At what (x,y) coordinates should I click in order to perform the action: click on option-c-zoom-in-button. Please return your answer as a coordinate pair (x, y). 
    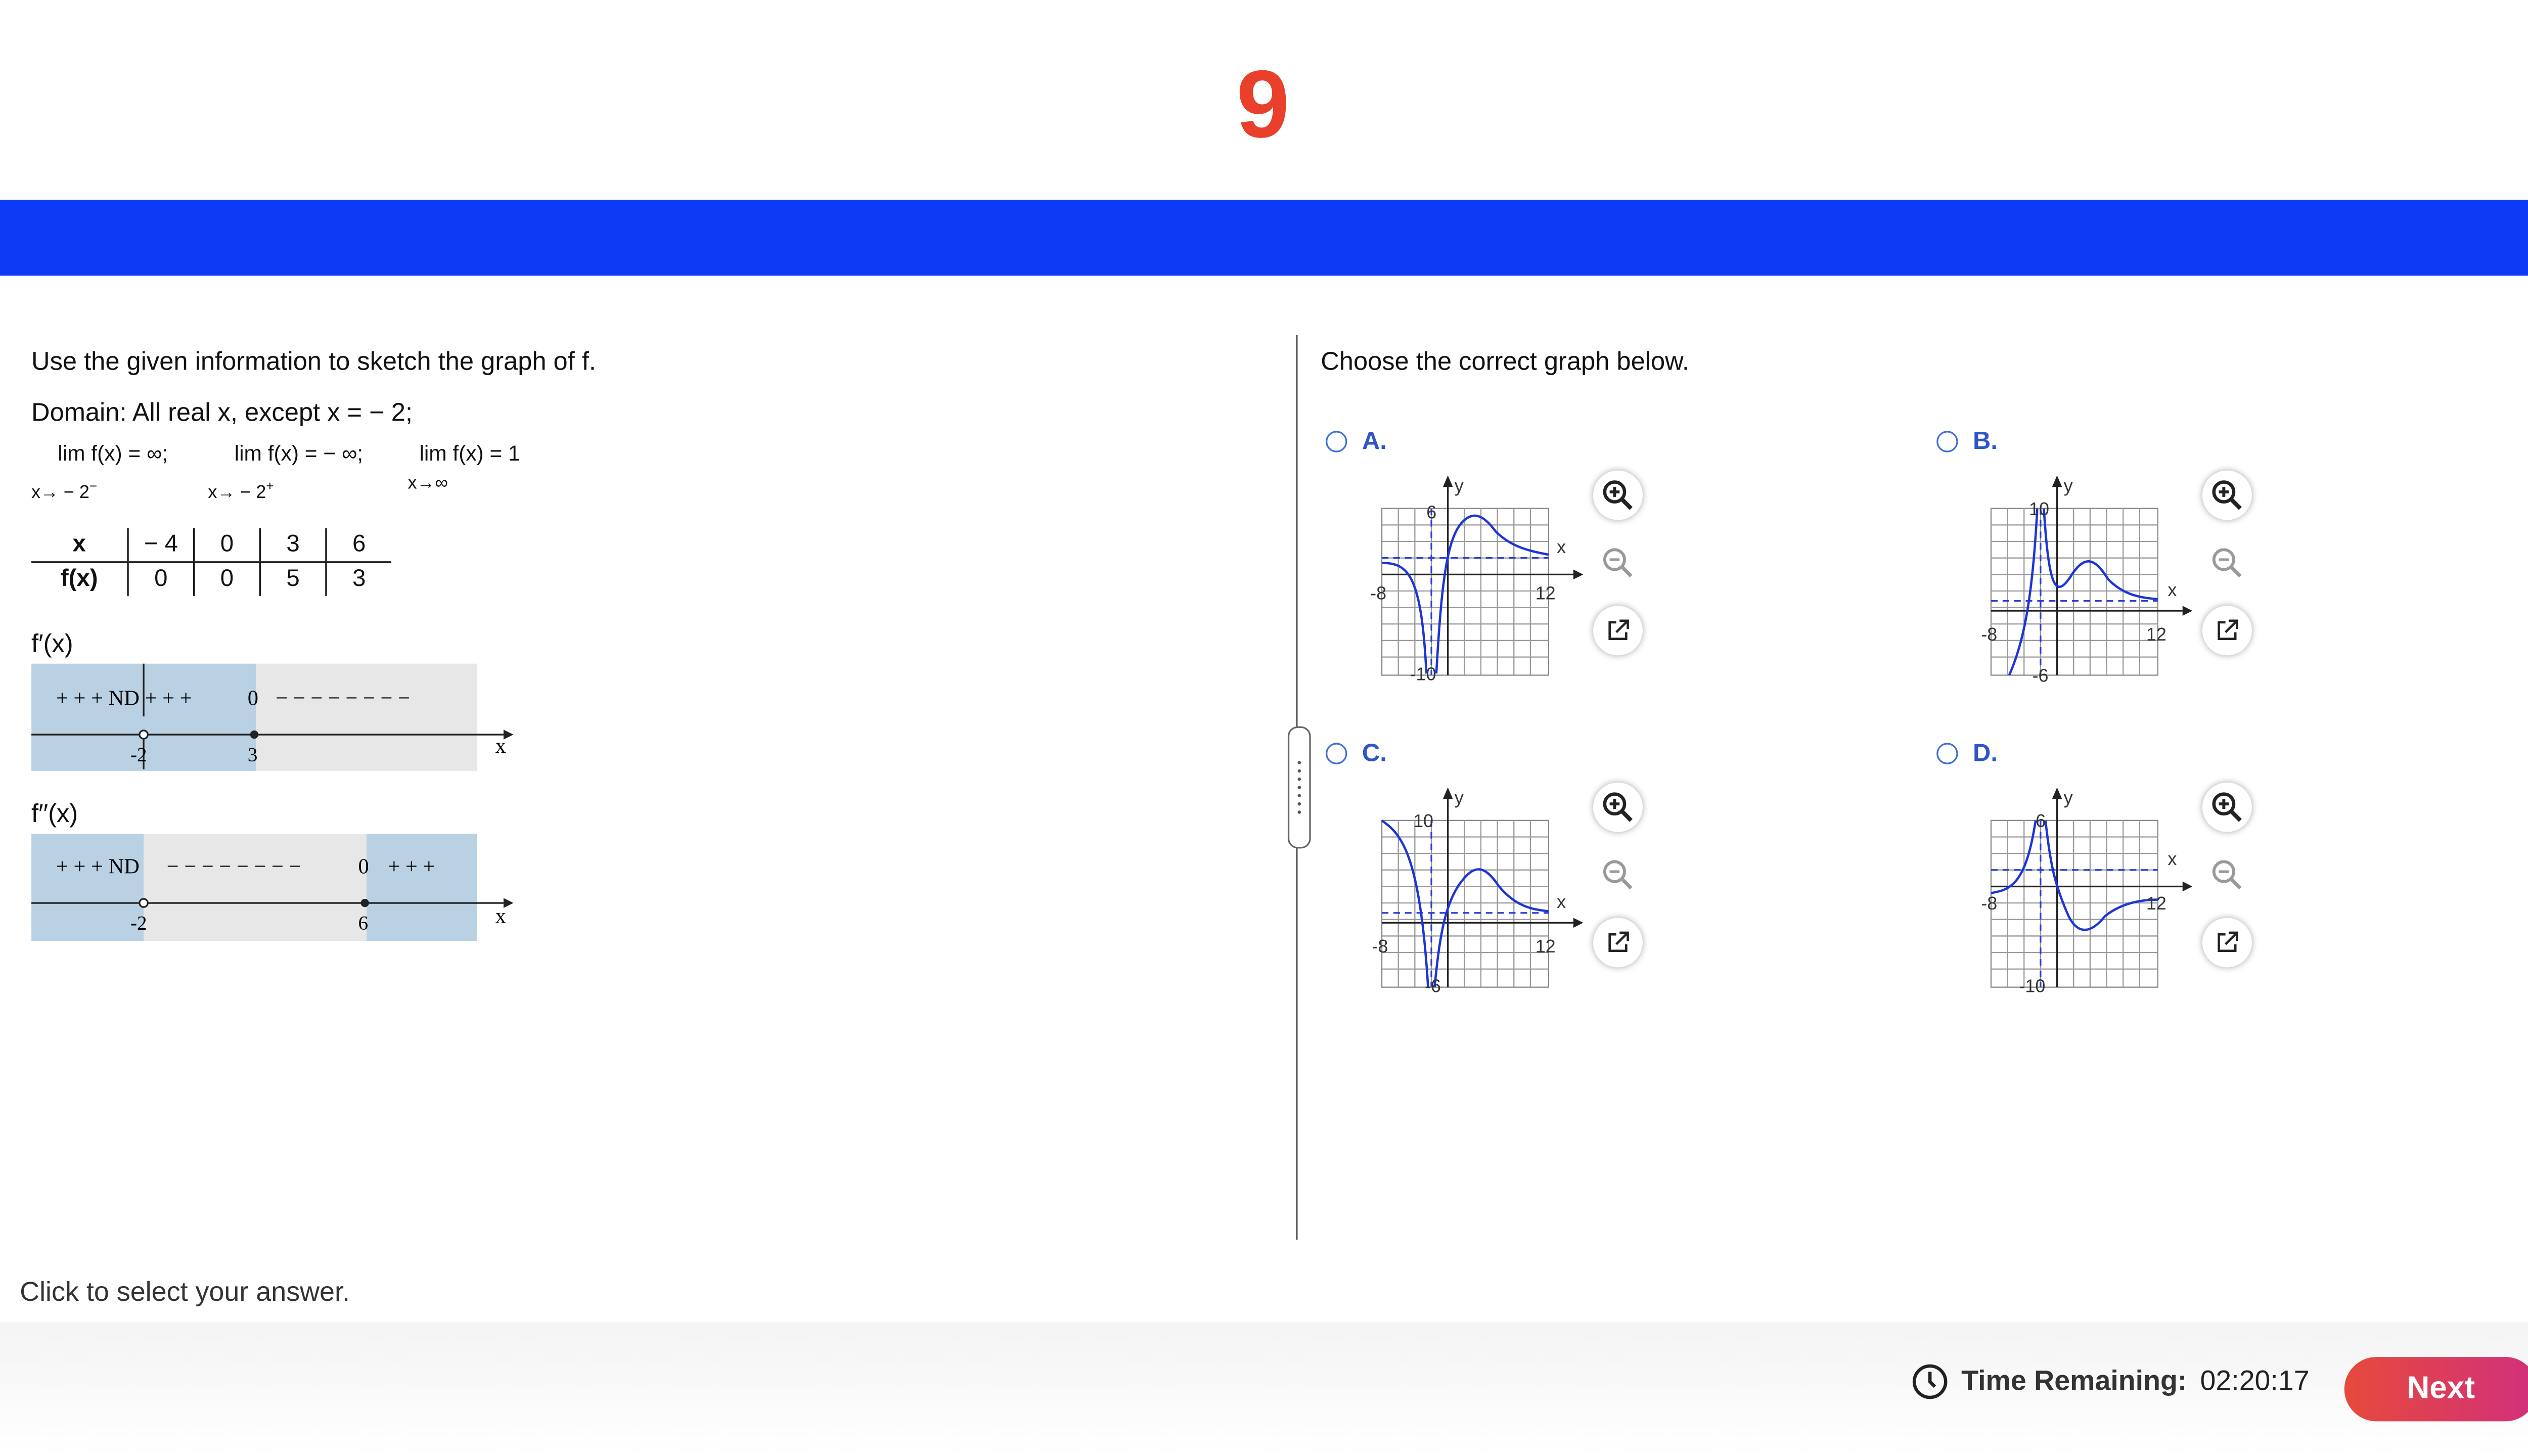
    Looking at the image, I should click on (1618, 807).